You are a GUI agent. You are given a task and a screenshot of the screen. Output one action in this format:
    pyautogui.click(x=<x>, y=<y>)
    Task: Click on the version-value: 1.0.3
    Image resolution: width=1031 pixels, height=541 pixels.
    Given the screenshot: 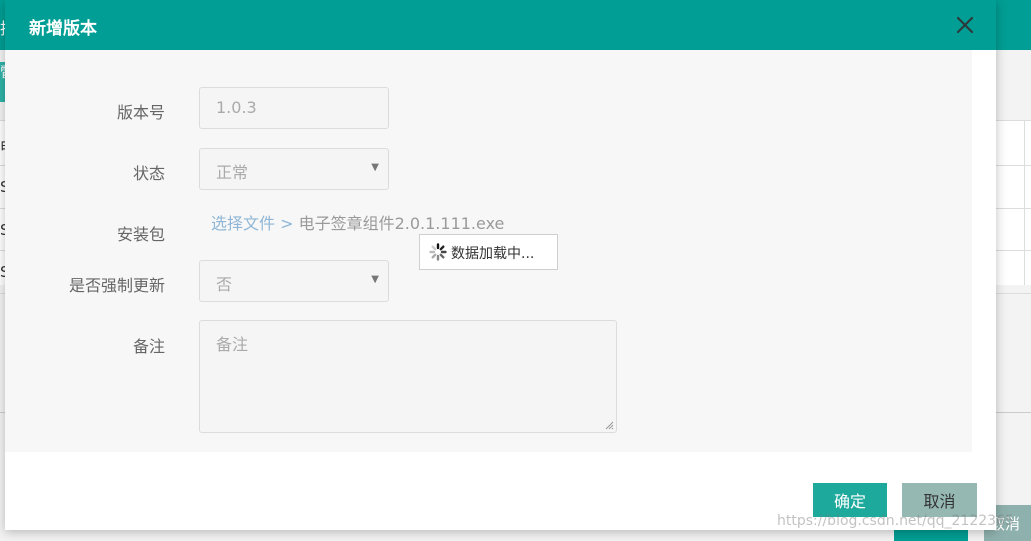 What is the action you would take?
    pyautogui.click(x=236, y=107)
    